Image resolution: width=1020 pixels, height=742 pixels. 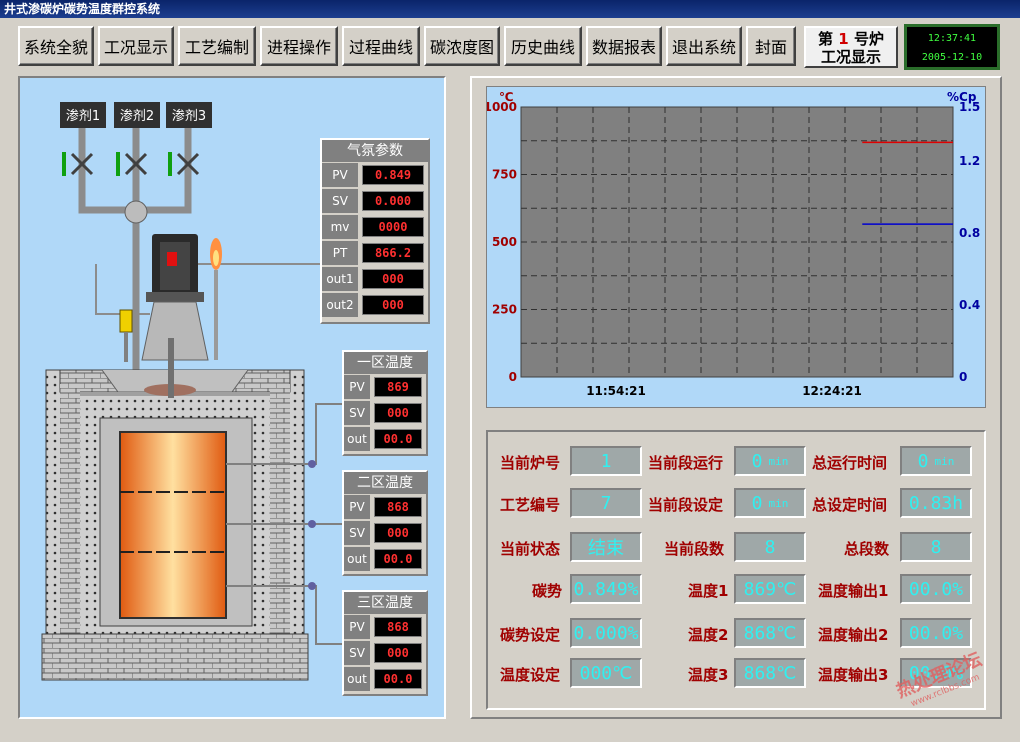 I want to click on nav-overview-button: 系统全貌, so click(x=56, y=46).